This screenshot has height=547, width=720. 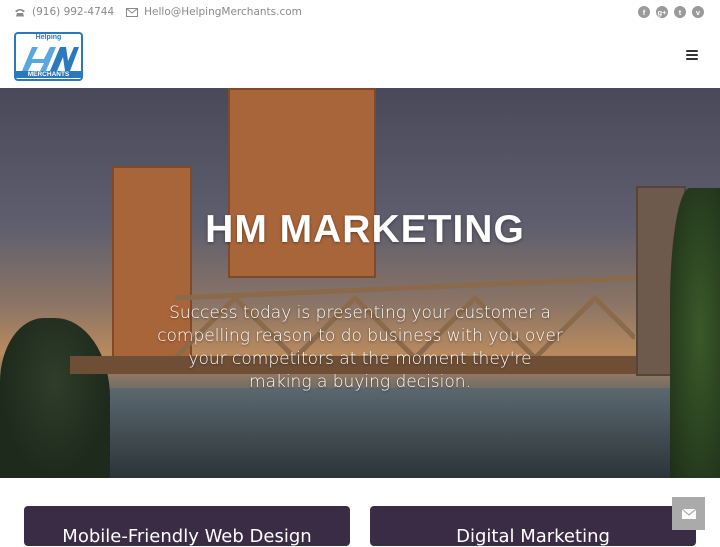 I want to click on hm-logo-mark, so click(x=50, y=59).